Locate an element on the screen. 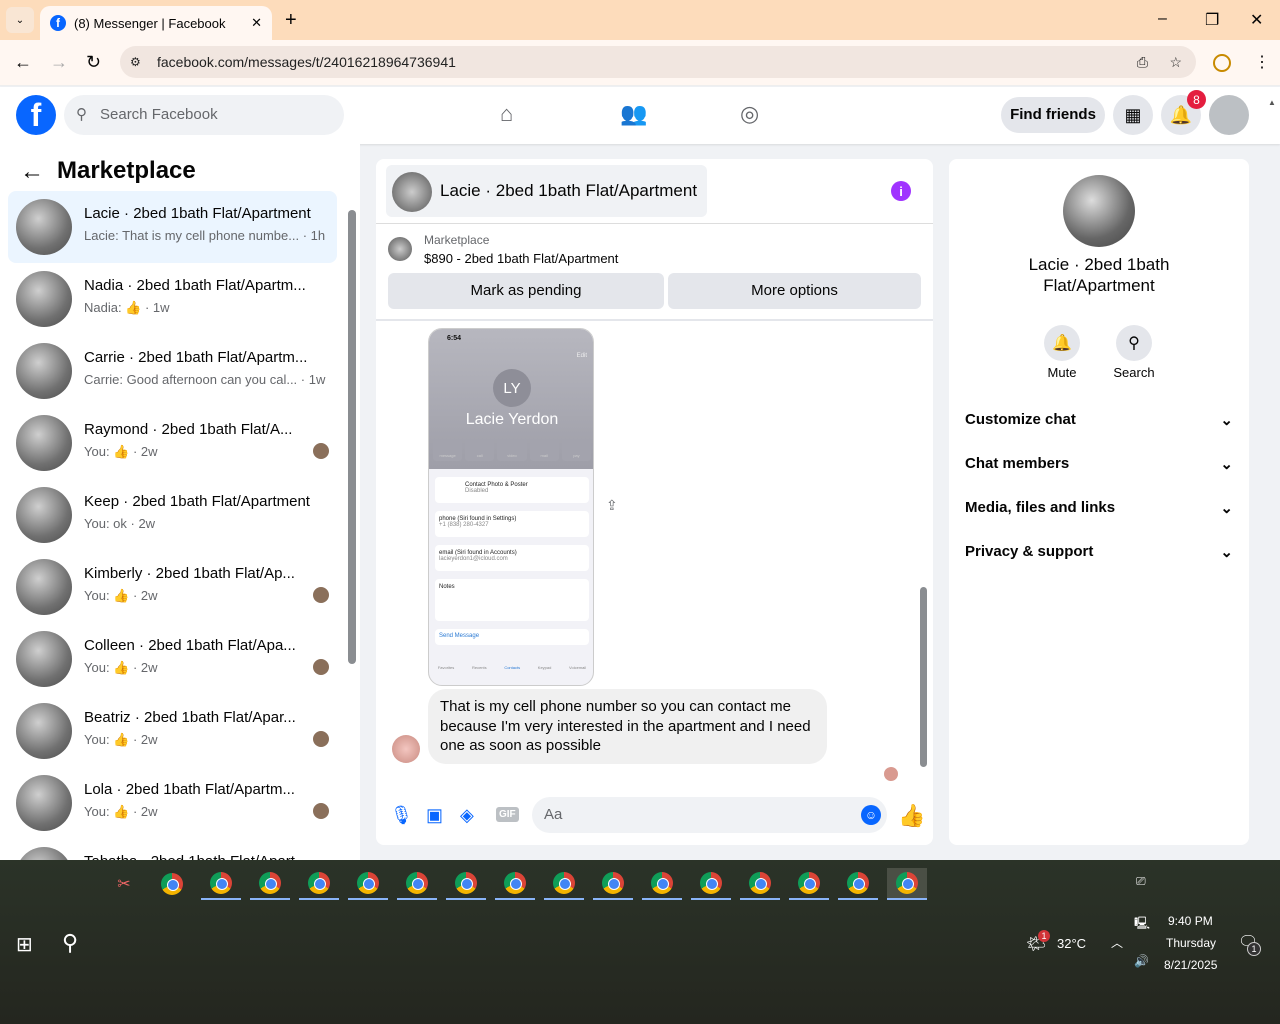  page-scrollbar: ▲ is located at coordinates (1274, 475).